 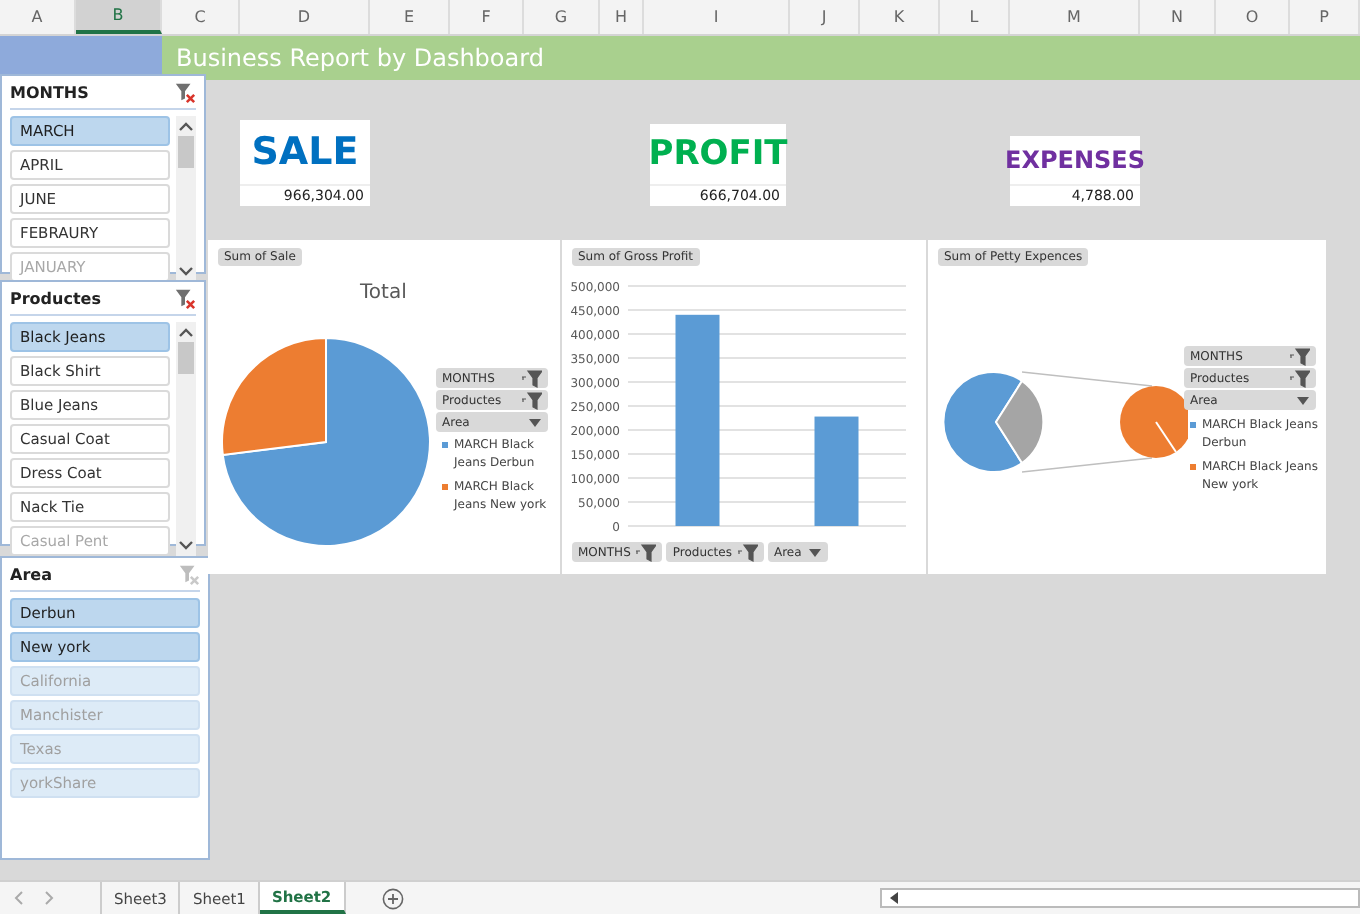 I want to click on kpi-label: EXPENSES, so click(x=1075, y=161).